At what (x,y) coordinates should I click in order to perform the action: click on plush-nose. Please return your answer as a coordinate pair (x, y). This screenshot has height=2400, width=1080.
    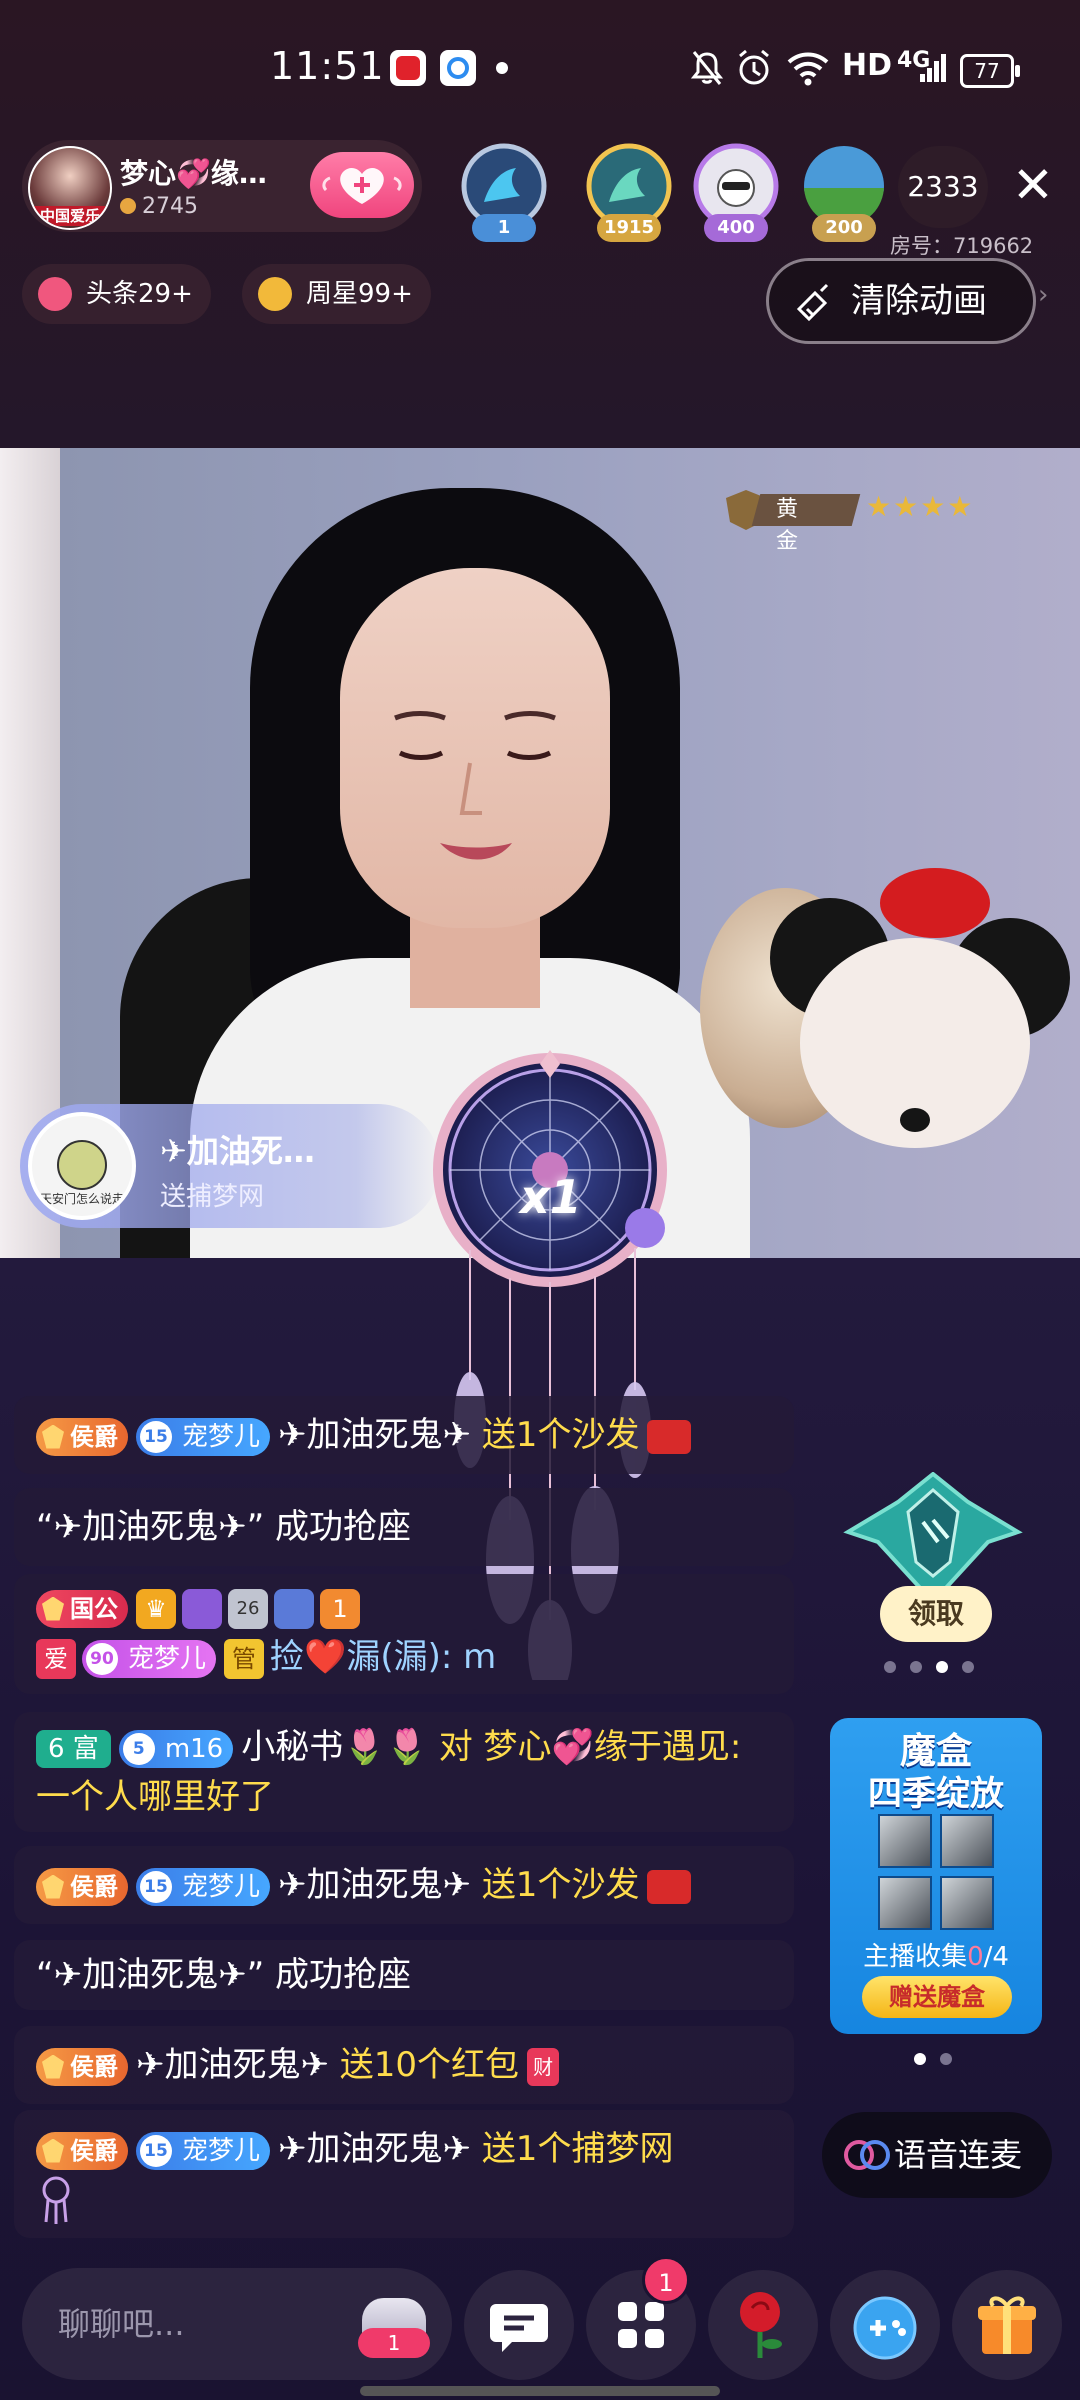
    Looking at the image, I should click on (915, 1120).